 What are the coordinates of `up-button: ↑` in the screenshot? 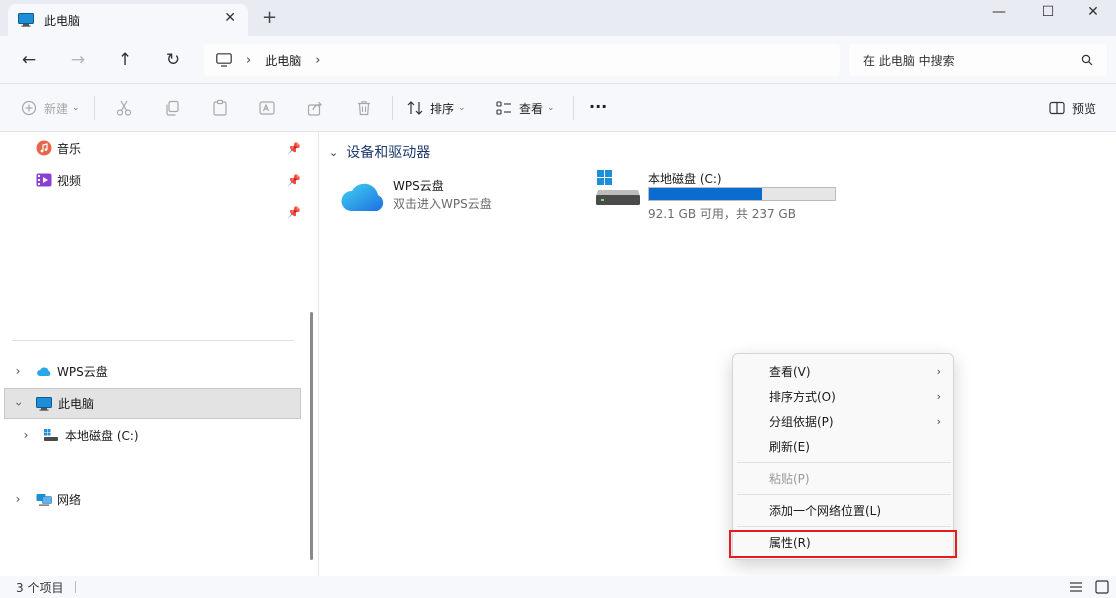 It's located at (125, 60).